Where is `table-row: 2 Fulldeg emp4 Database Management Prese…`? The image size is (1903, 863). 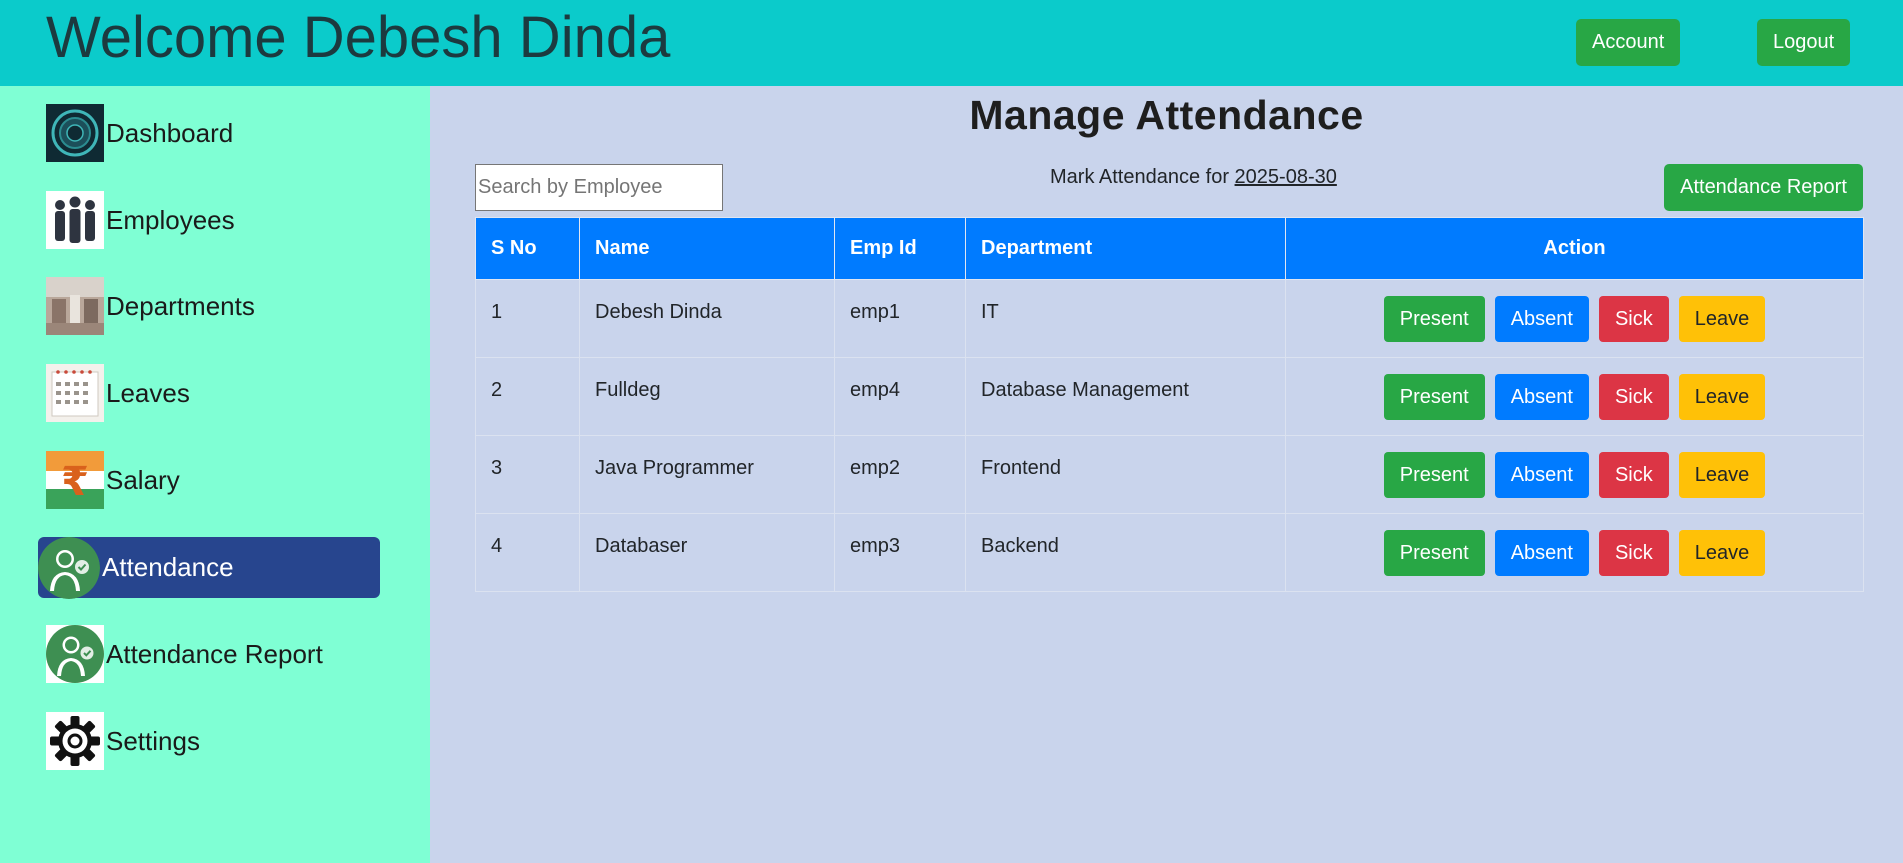
table-row: 2 Fulldeg emp4 Database Management Prese… is located at coordinates (1169, 396).